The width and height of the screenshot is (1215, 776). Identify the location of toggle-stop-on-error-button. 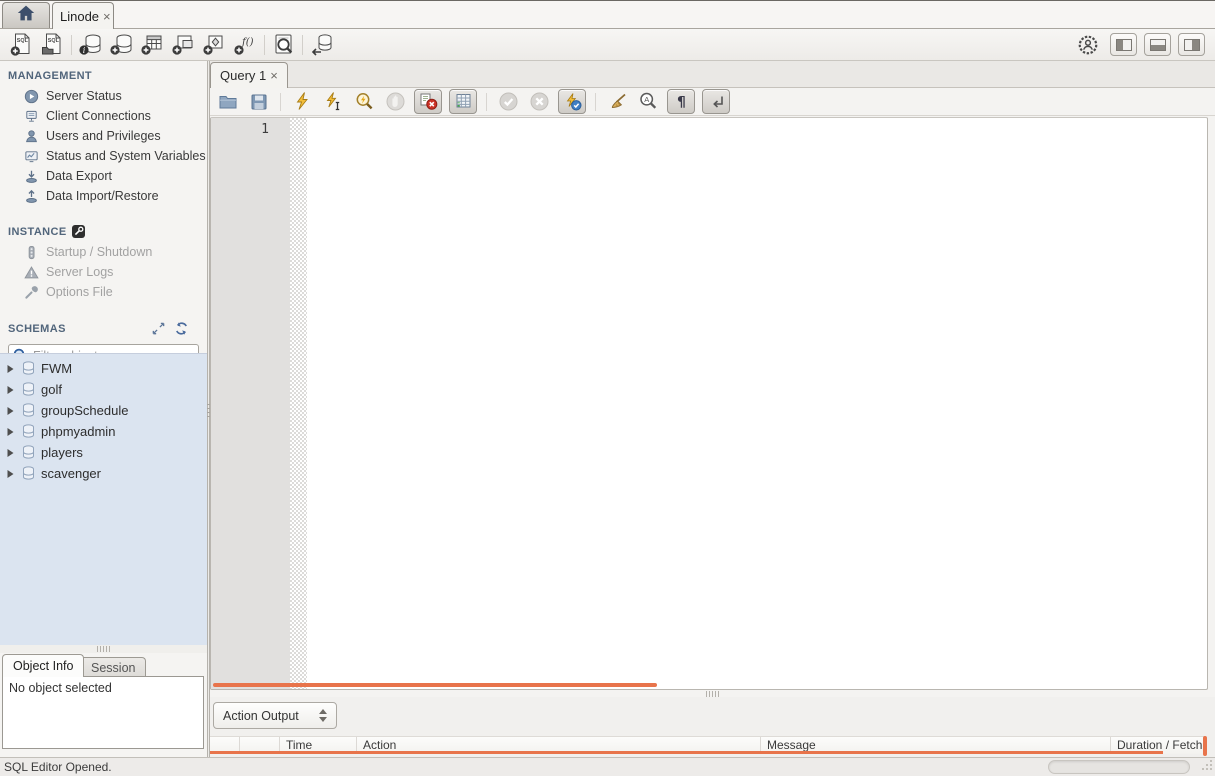
(428, 101).